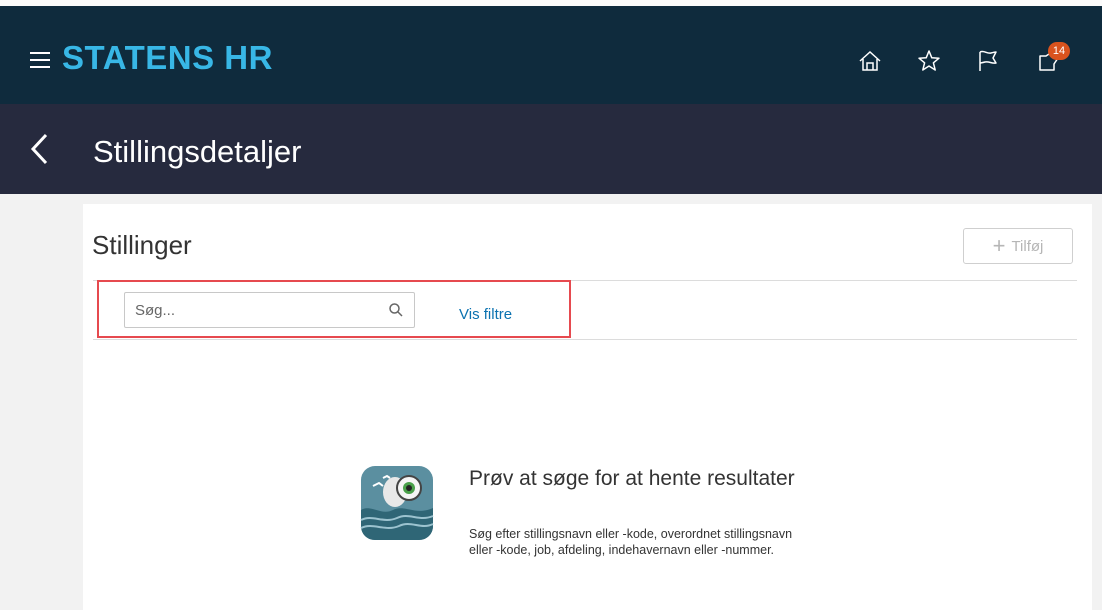 This screenshot has width=1102, height=610. I want to click on notification-badge: 14, so click(1059, 51).